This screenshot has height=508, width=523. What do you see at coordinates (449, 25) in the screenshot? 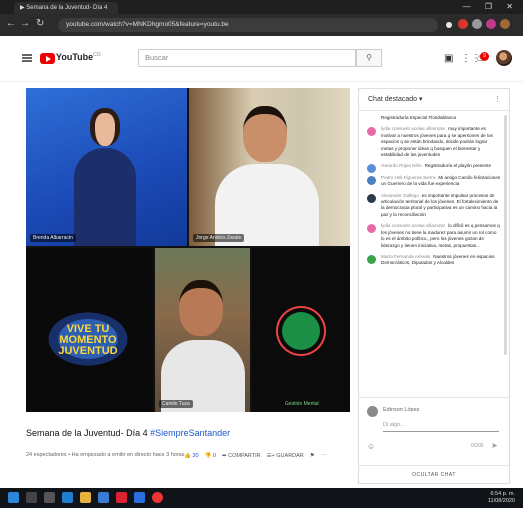
I see `star-icon` at bounding box center [449, 25].